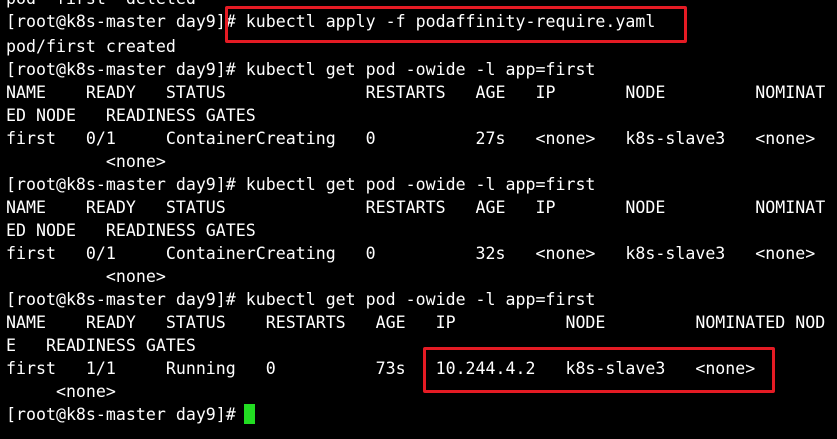  I want to click on terminal-line-deleted: pod "first" deleted, so click(101, 5).